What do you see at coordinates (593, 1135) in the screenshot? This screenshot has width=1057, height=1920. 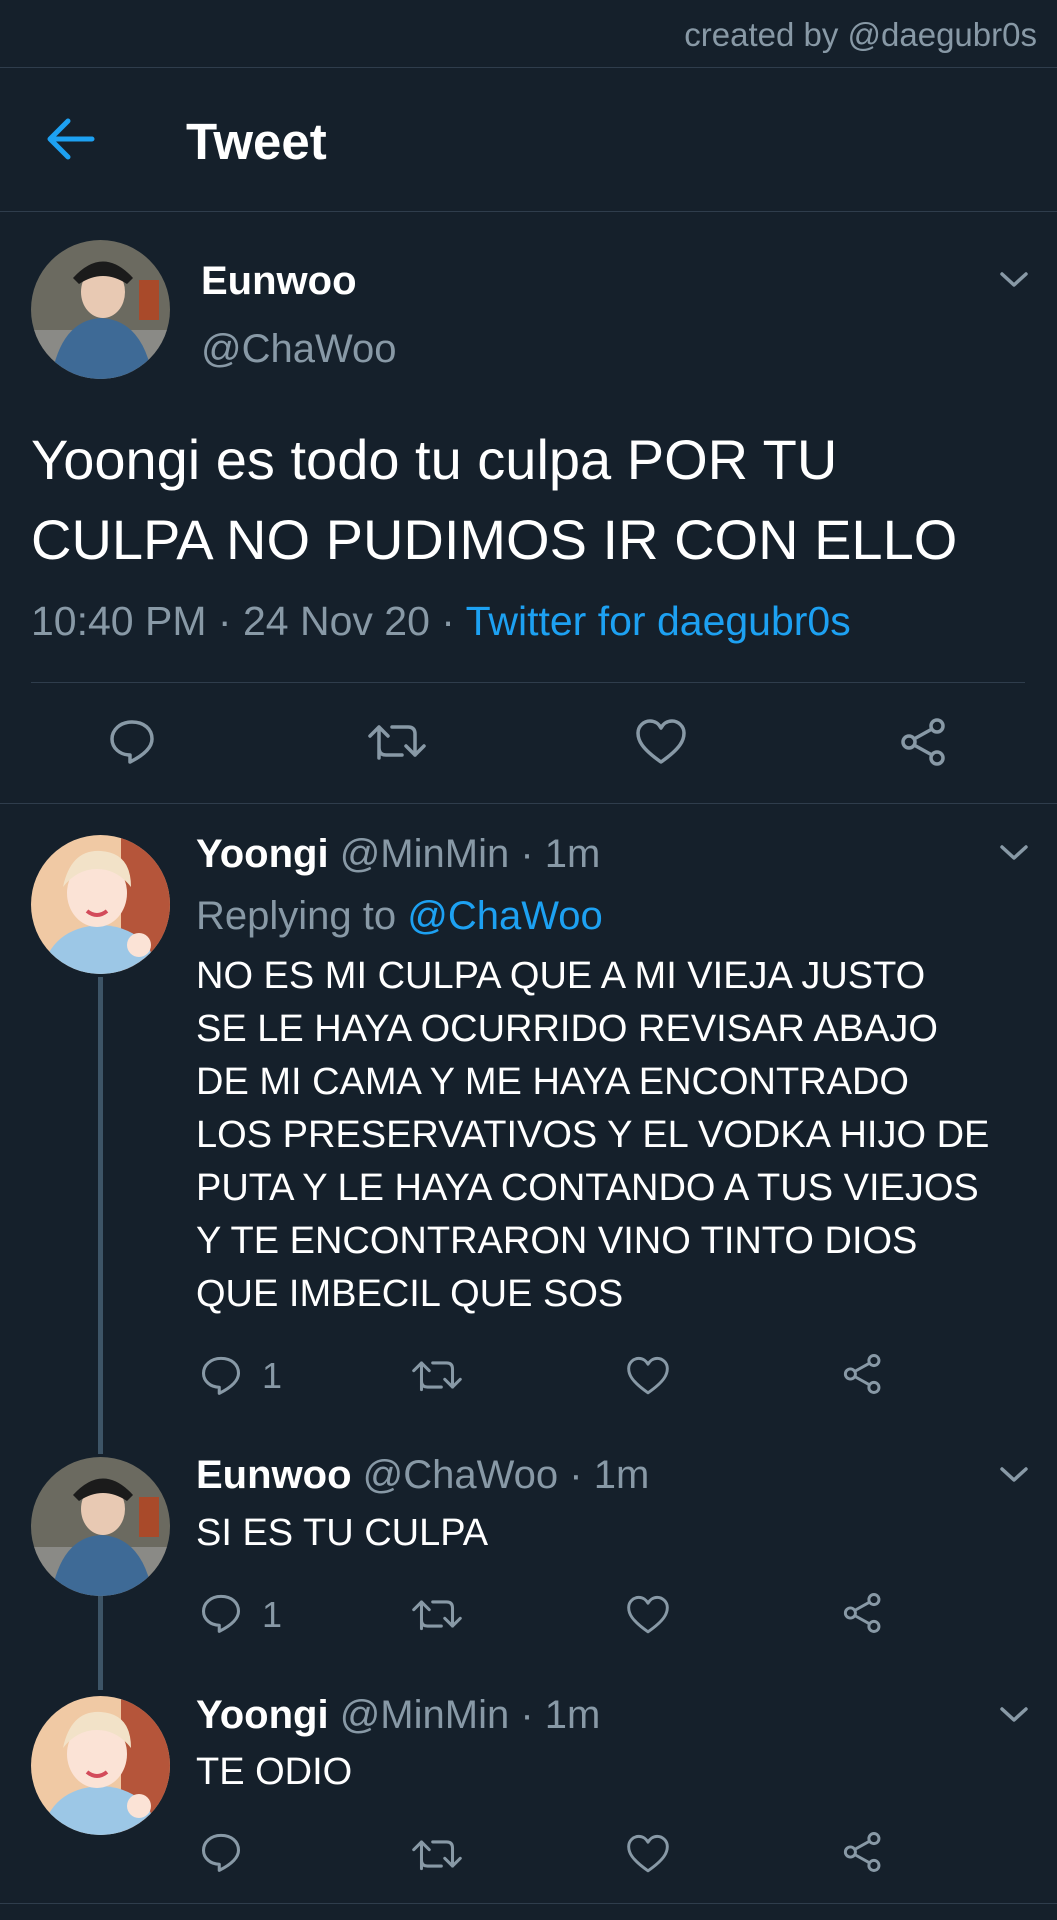 I see `text-line: LOS PRESERVATIVOS Y EL VODKA HIJO DE` at bounding box center [593, 1135].